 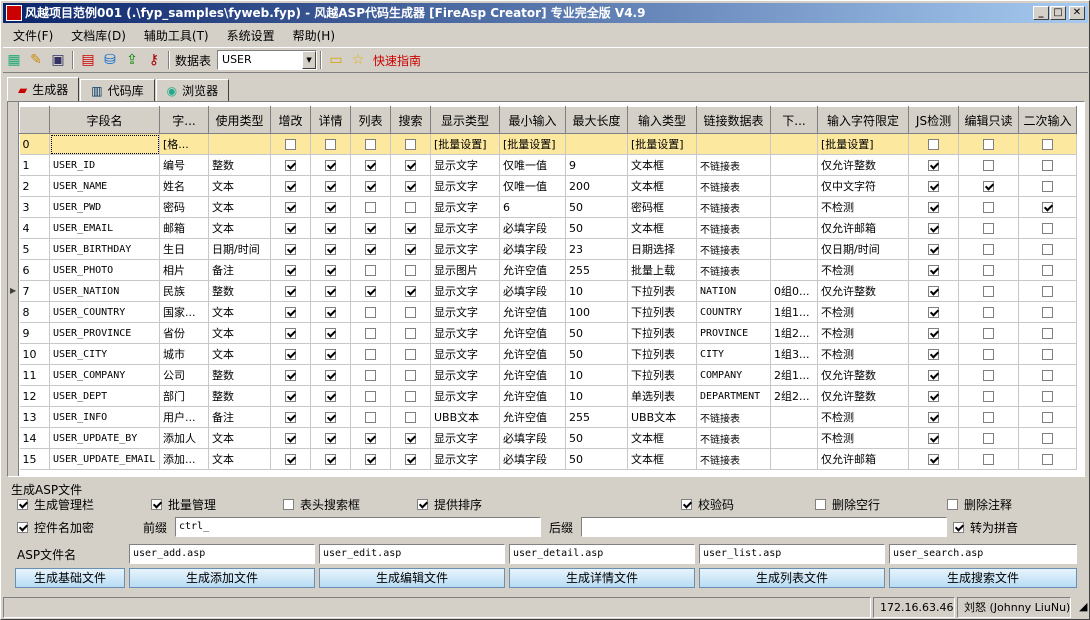 What do you see at coordinates (863, 459) in the screenshot?
I see `cell-char-limit: 仅允许邮箱` at bounding box center [863, 459].